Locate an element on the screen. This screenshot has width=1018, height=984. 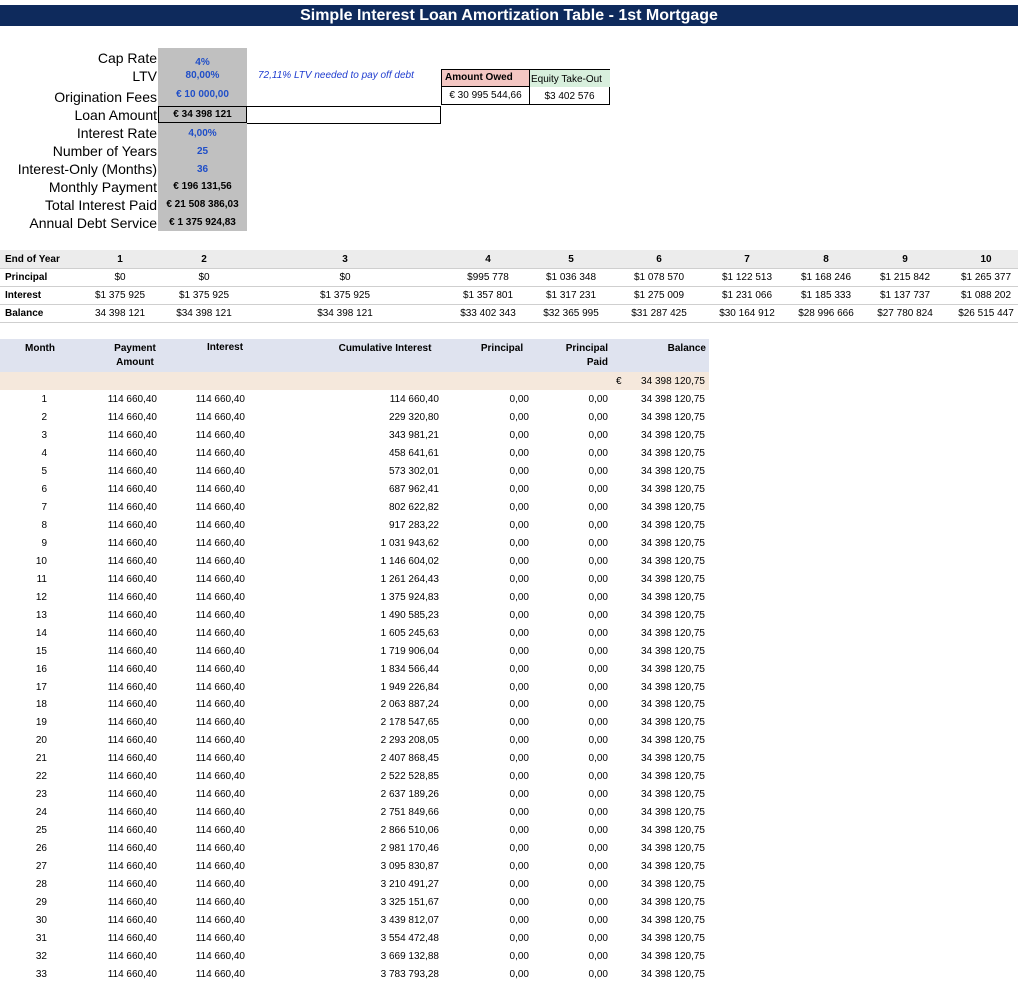
yearly-cell: $1 357 801 is located at coordinates (488, 296).